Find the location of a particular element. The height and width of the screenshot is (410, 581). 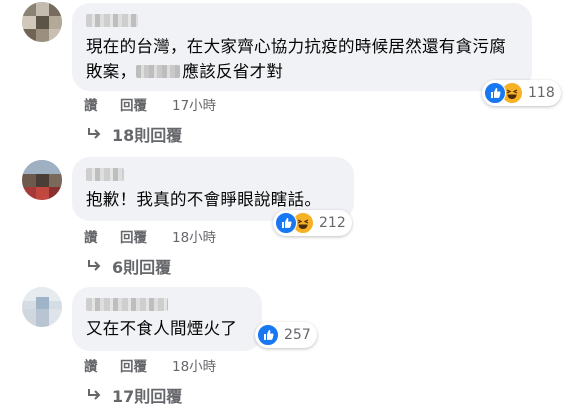

view-replies-button: 18則回覆 is located at coordinates (134, 134).